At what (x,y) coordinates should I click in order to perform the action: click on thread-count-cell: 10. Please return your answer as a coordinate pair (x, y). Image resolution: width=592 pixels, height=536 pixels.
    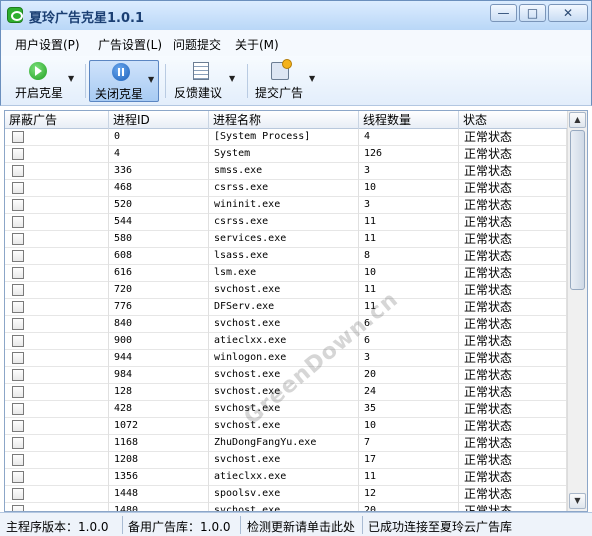
    Looking at the image, I should click on (409, 426).